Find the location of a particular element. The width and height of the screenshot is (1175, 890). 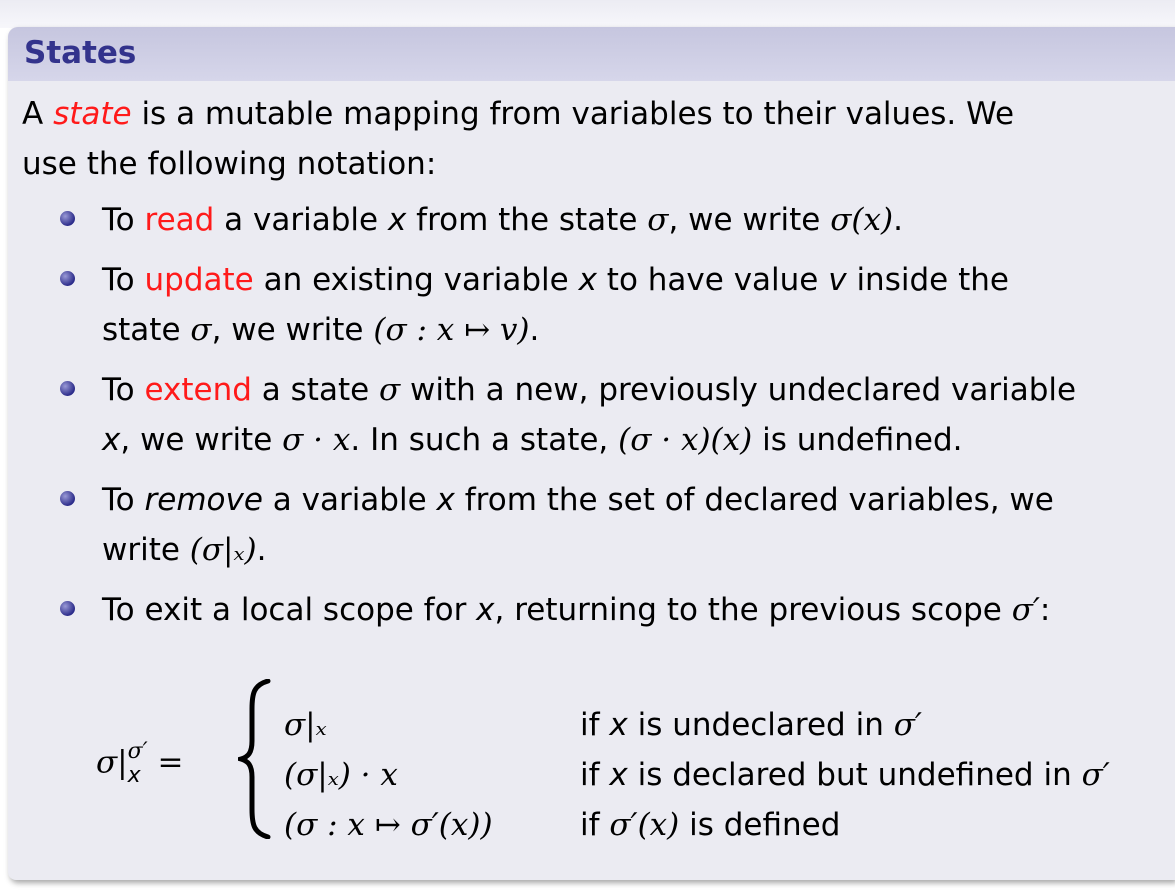

math-extend-undefined: (σ · x)(x) is located at coordinates (685, 440).